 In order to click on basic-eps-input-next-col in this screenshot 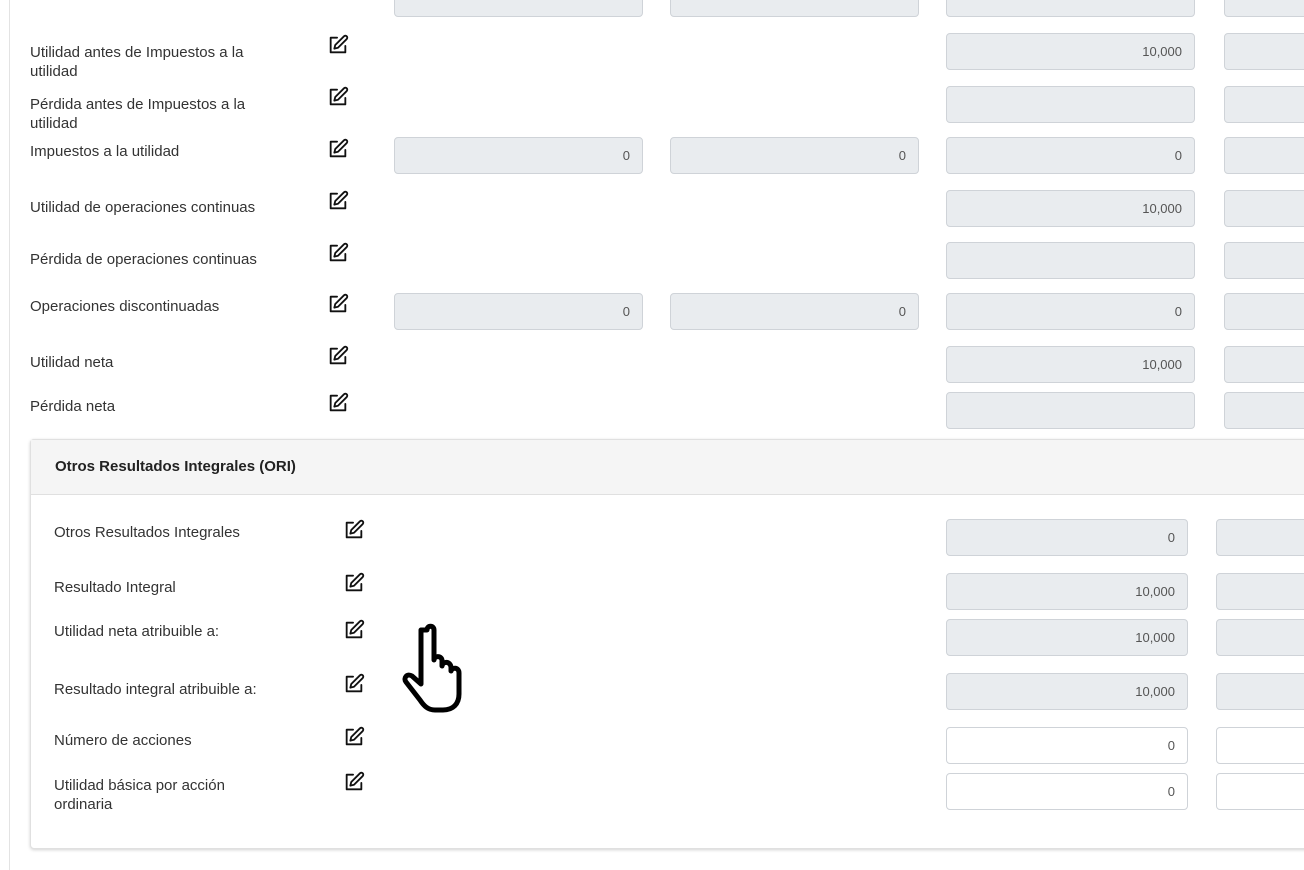, I will do `click(1260, 791)`.